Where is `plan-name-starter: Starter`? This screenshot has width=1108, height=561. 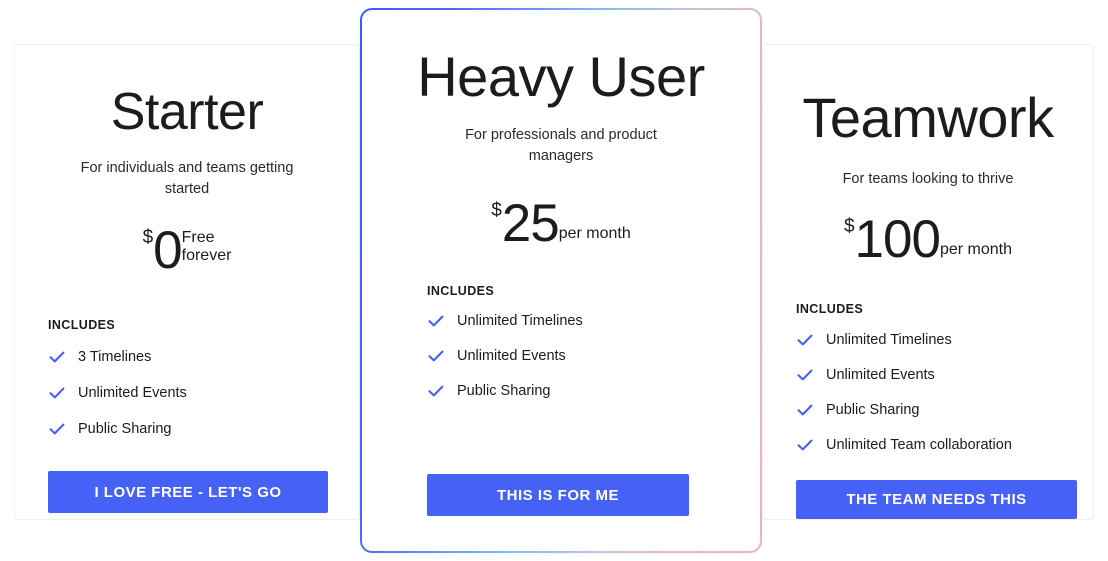
plan-name-starter: Starter is located at coordinates (187, 112).